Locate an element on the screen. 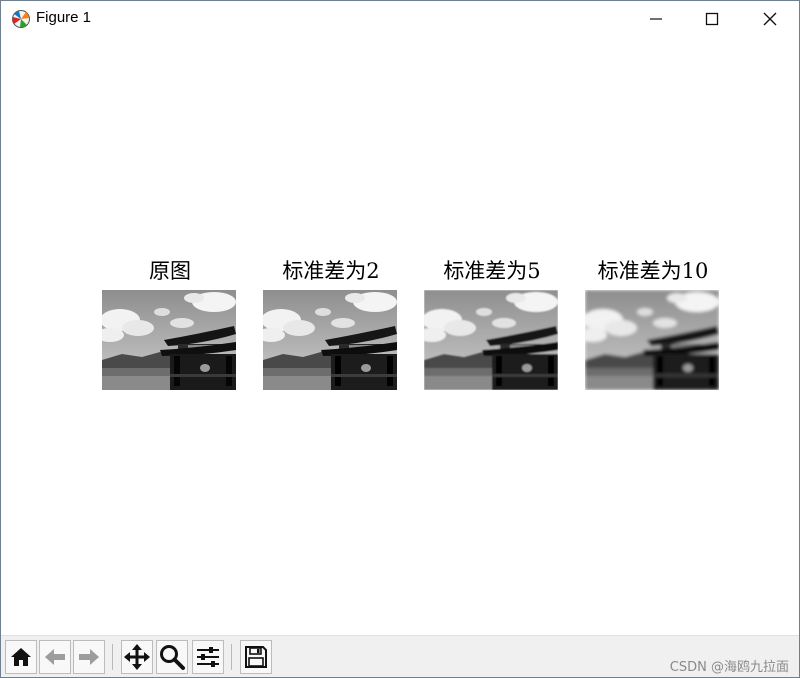 The height and width of the screenshot is (678, 800). minimize-icon is located at coordinates (656, 19).